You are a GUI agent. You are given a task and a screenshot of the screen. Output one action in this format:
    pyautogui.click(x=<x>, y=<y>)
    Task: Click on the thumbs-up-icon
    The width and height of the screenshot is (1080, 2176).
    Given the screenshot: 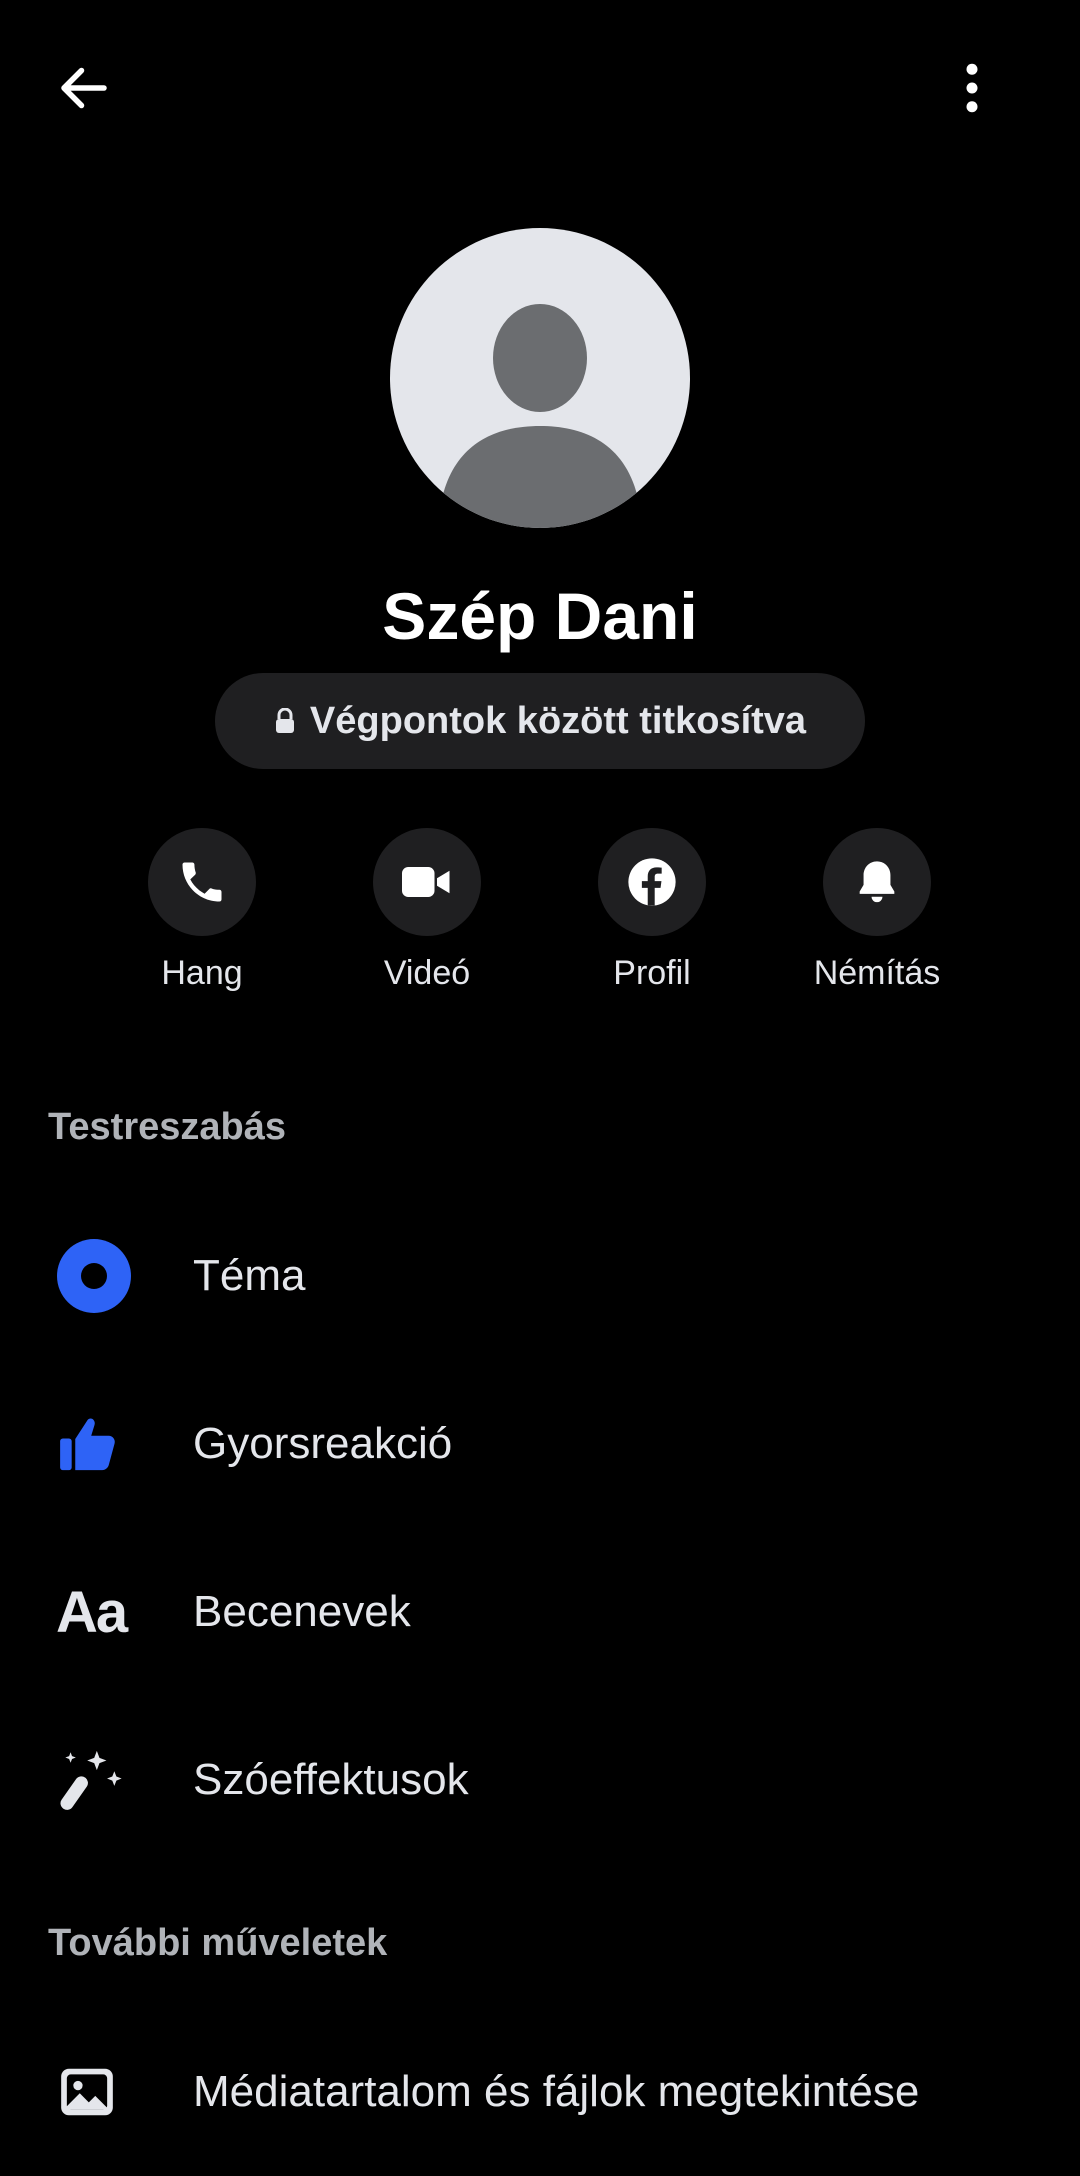 What is the action you would take?
    pyautogui.click(x=87, y=1444)
    